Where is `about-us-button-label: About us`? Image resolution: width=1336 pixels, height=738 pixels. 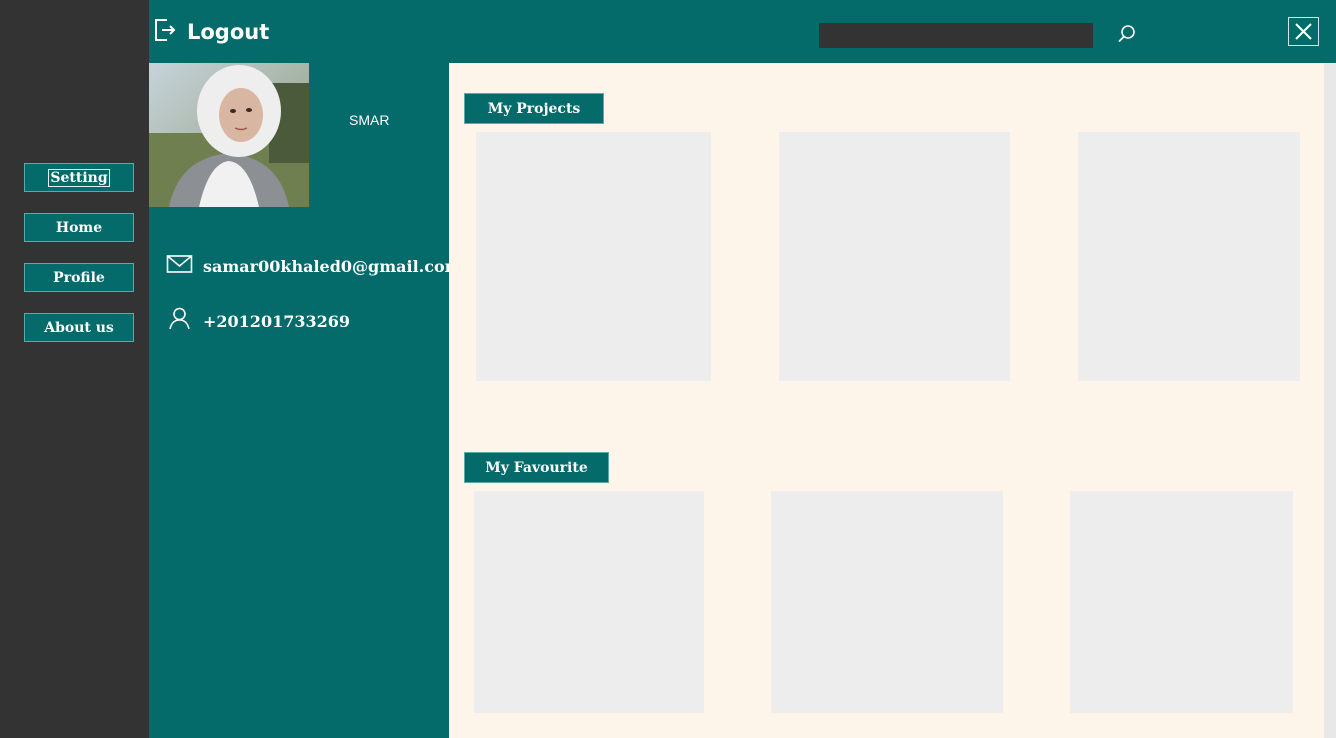
about-us-button-label: About us is located at coordinates (79, 327).